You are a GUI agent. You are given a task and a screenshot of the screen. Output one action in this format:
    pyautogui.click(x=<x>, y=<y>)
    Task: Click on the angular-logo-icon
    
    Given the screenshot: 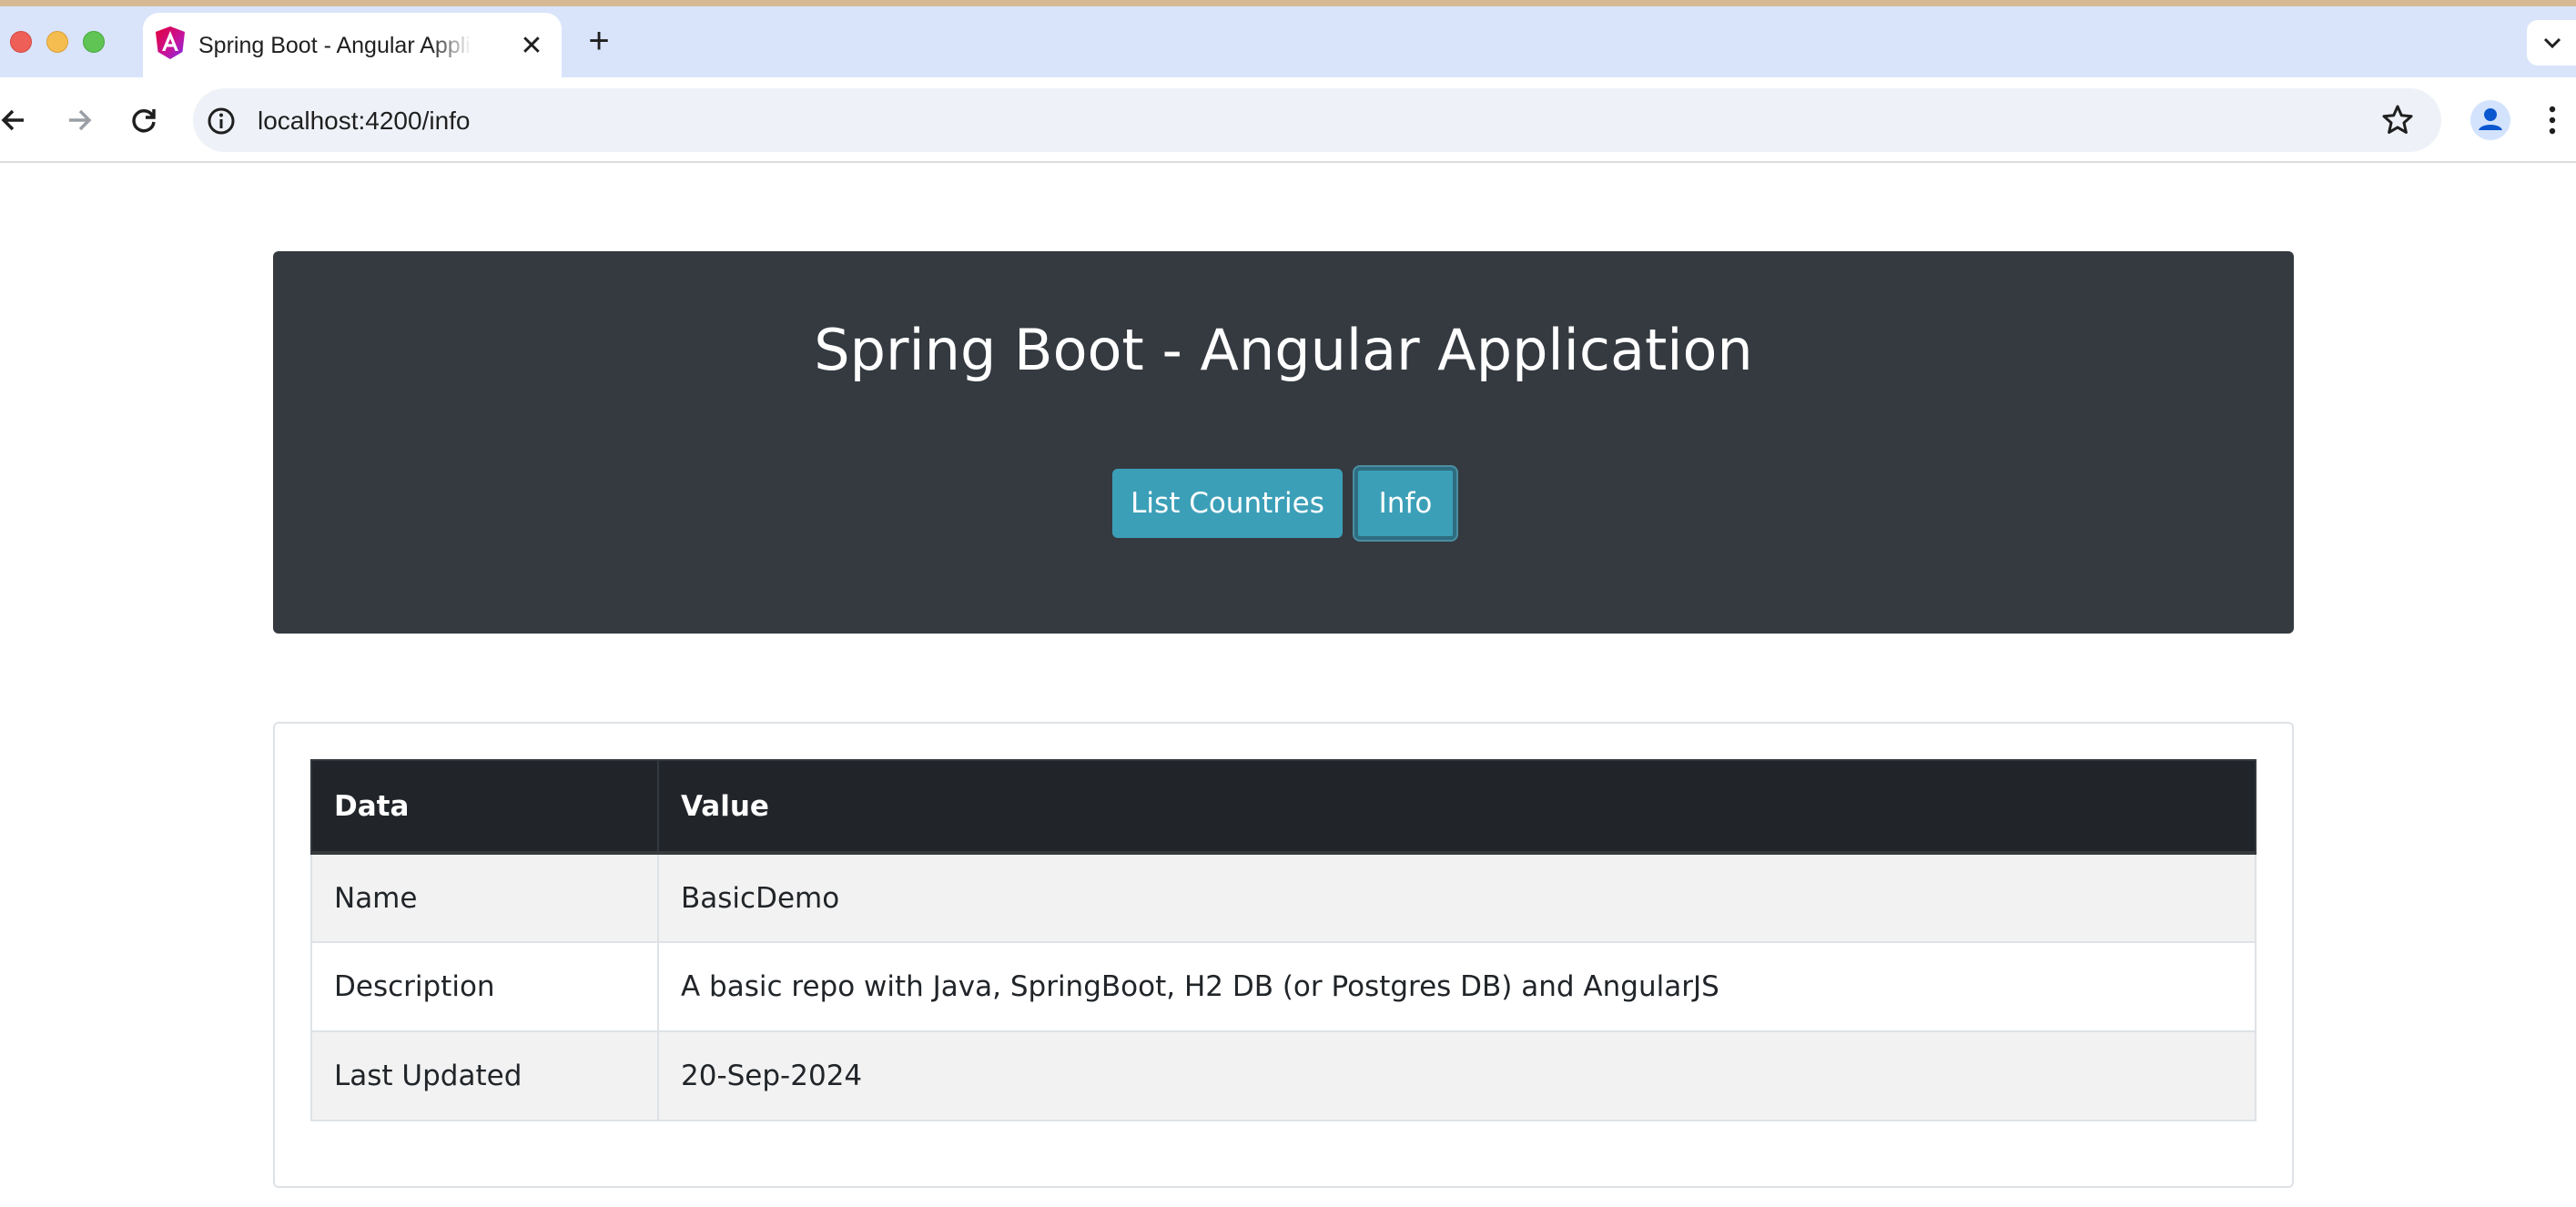 What is the action you would take?
    pyautogui.click(x=170, y=42)
    